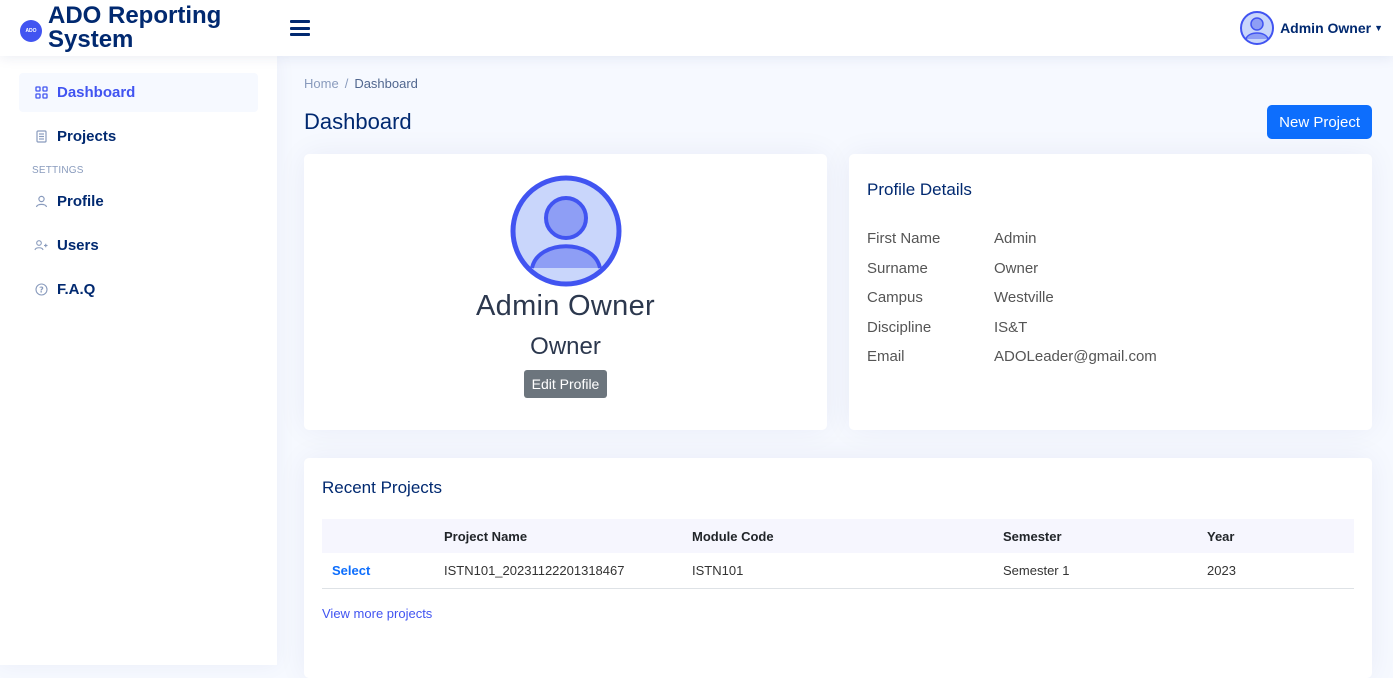 This screenshot has height=678, width=1393. What do you see at coordinates (1257, 28) in the screenshot?
I see `user-avatar-icon` at bounding box center [1257, 28].